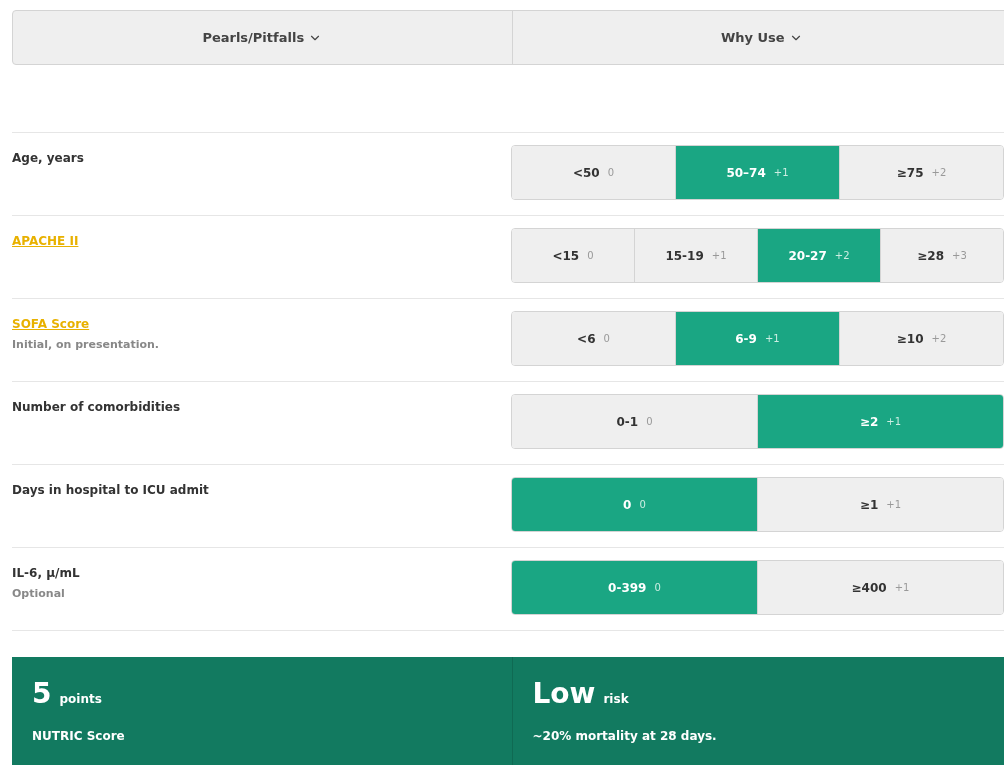 The height and width of the screenshot is (765, 1004). Describe the element at coordinates (111, 490) in the screenshot. I see `field-label: Days in hospital to ICU admit` at that location.